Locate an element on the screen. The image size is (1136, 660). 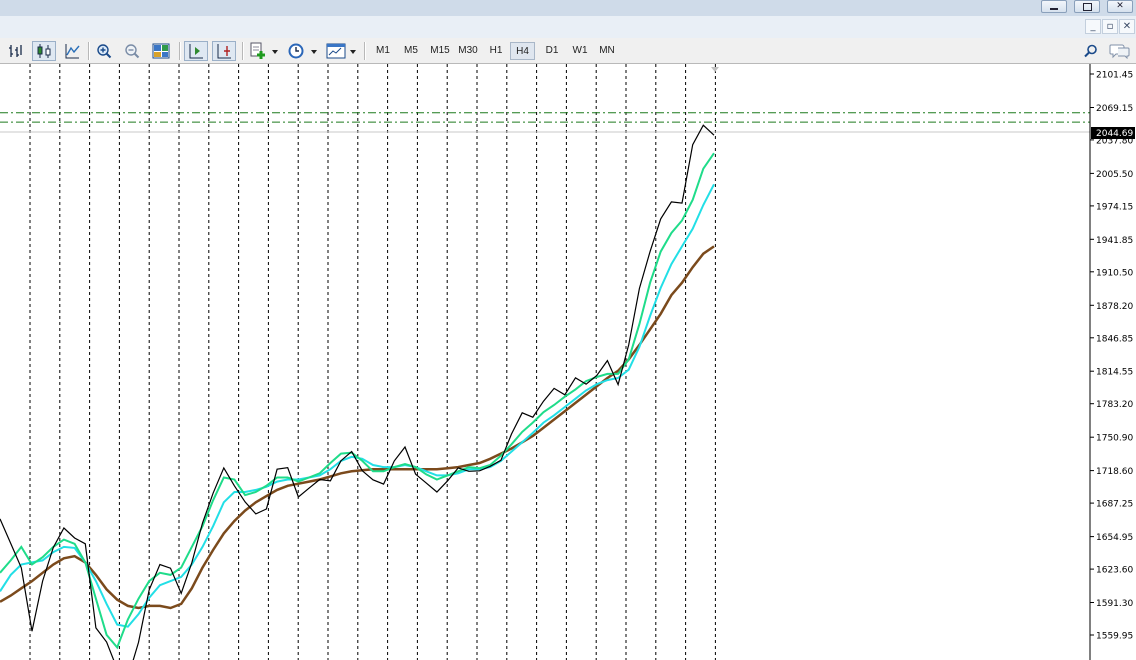
window-minimize-button is located at coordinates (1054, 6).